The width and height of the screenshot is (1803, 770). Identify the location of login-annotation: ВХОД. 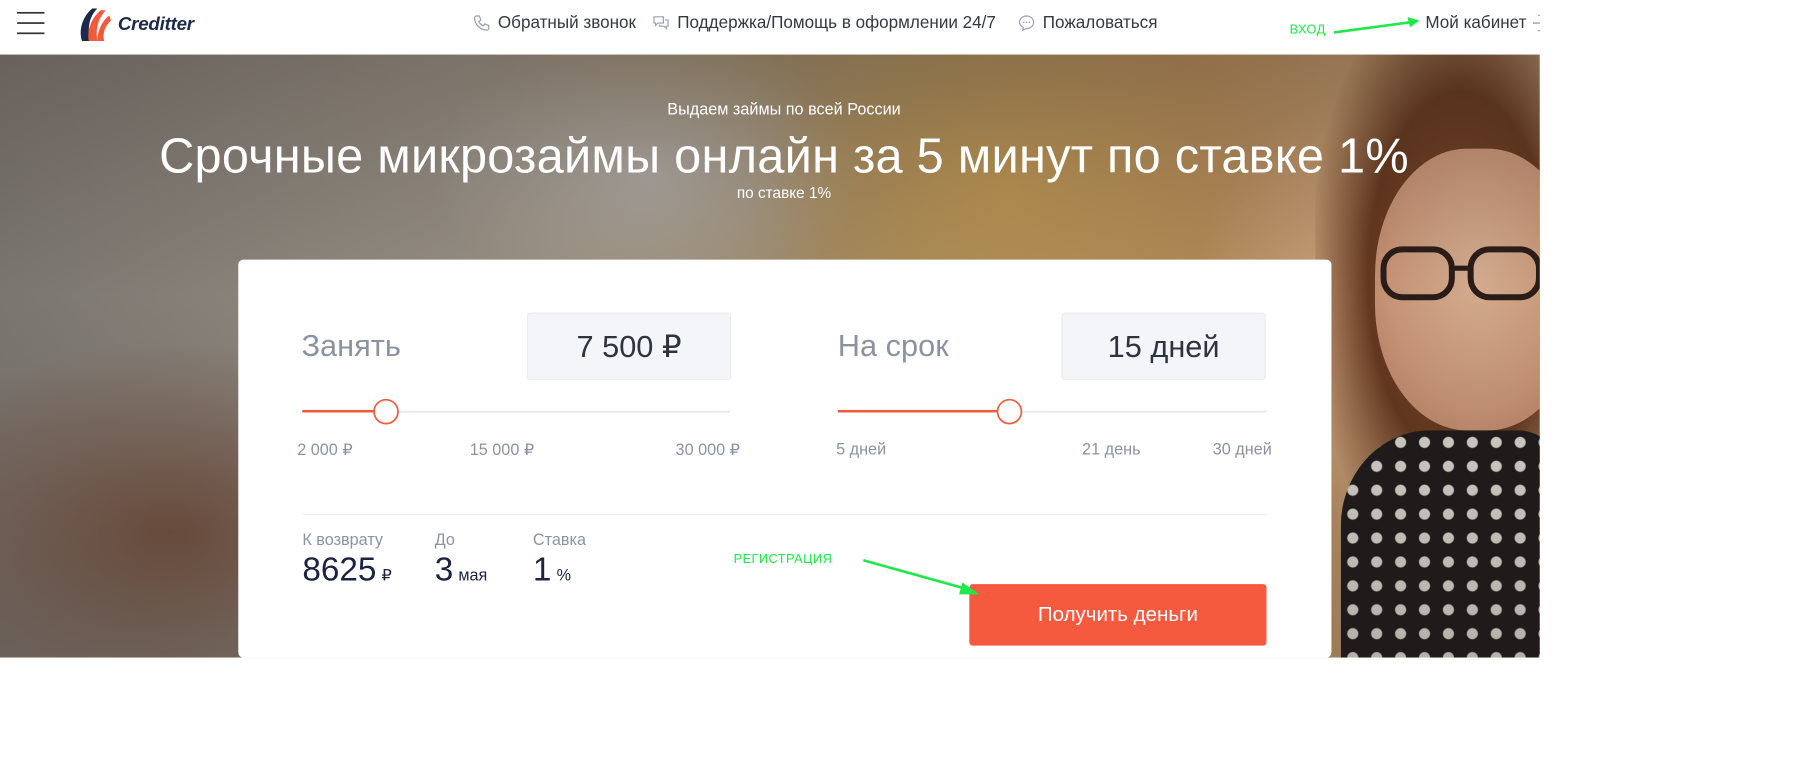
(1307, 29).